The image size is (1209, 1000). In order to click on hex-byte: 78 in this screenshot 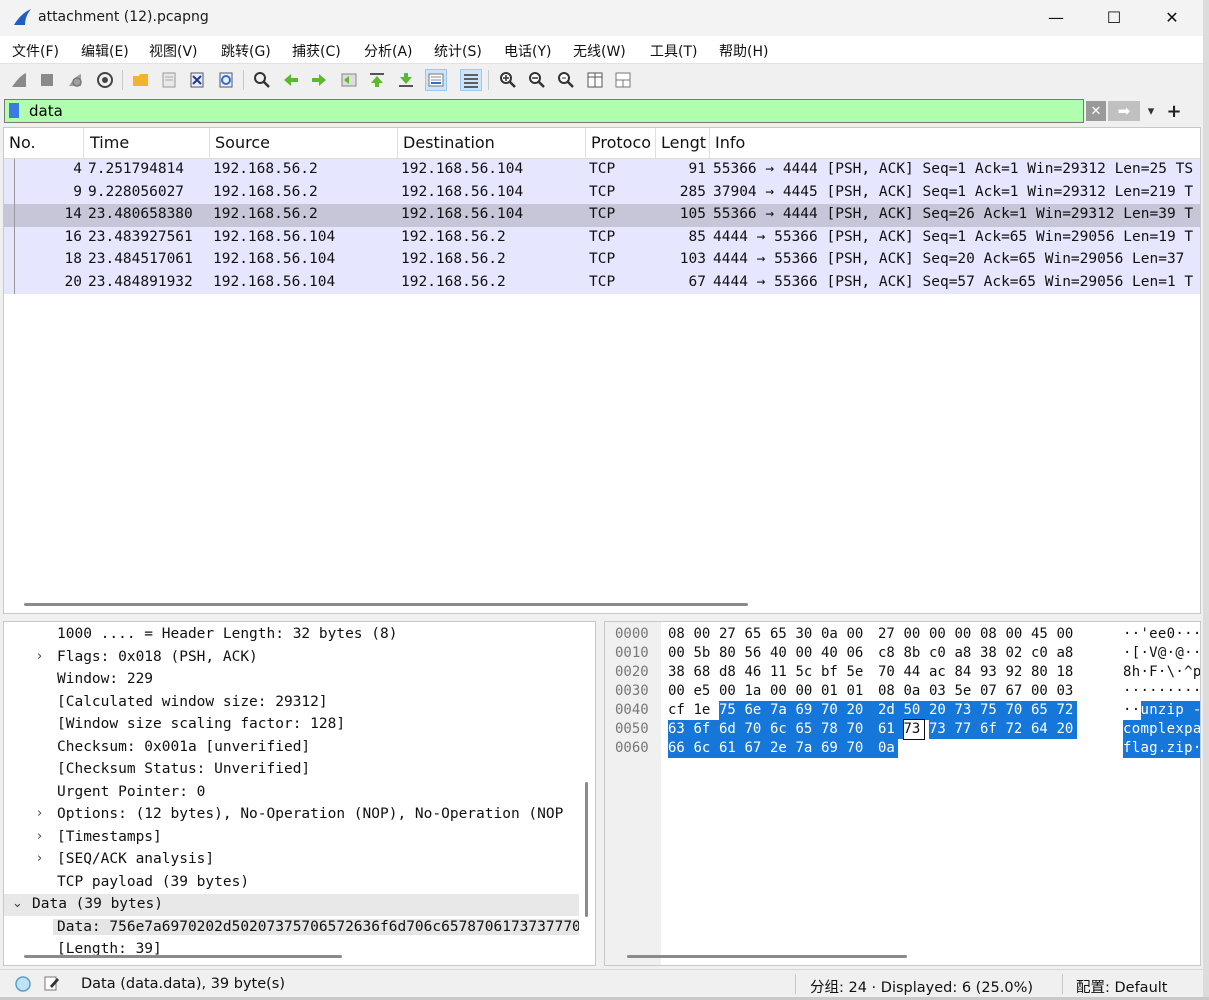, I will do `click(834, 729)`.